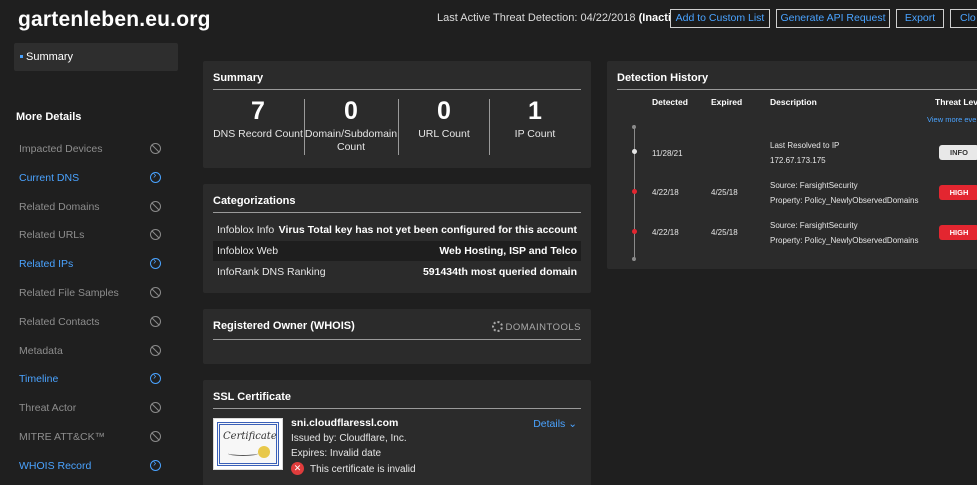 Image resolution: width=977 pixels, height=485 pixels. I want to click on description-line-2: 172.67.173.175, so click(798, 160).